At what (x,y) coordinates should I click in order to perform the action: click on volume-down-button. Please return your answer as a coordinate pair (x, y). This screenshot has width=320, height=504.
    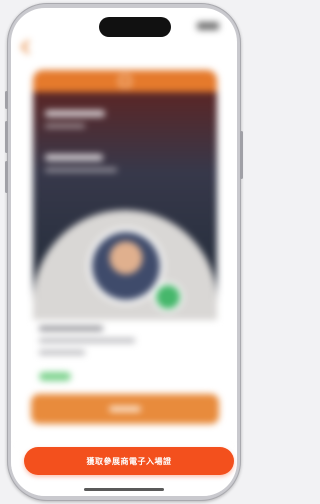
    Looking at the image, I should click on (6, 177).